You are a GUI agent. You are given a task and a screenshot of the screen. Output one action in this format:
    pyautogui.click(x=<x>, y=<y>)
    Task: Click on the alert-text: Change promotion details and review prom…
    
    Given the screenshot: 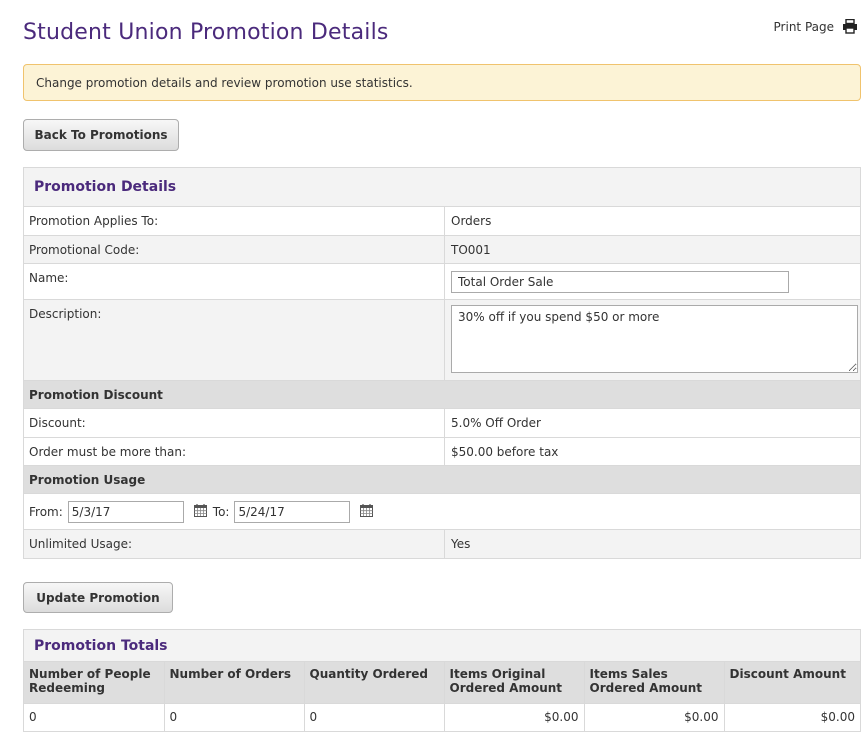 What is the action you would take?
    pyautogui.click(x=224, y=82)
    